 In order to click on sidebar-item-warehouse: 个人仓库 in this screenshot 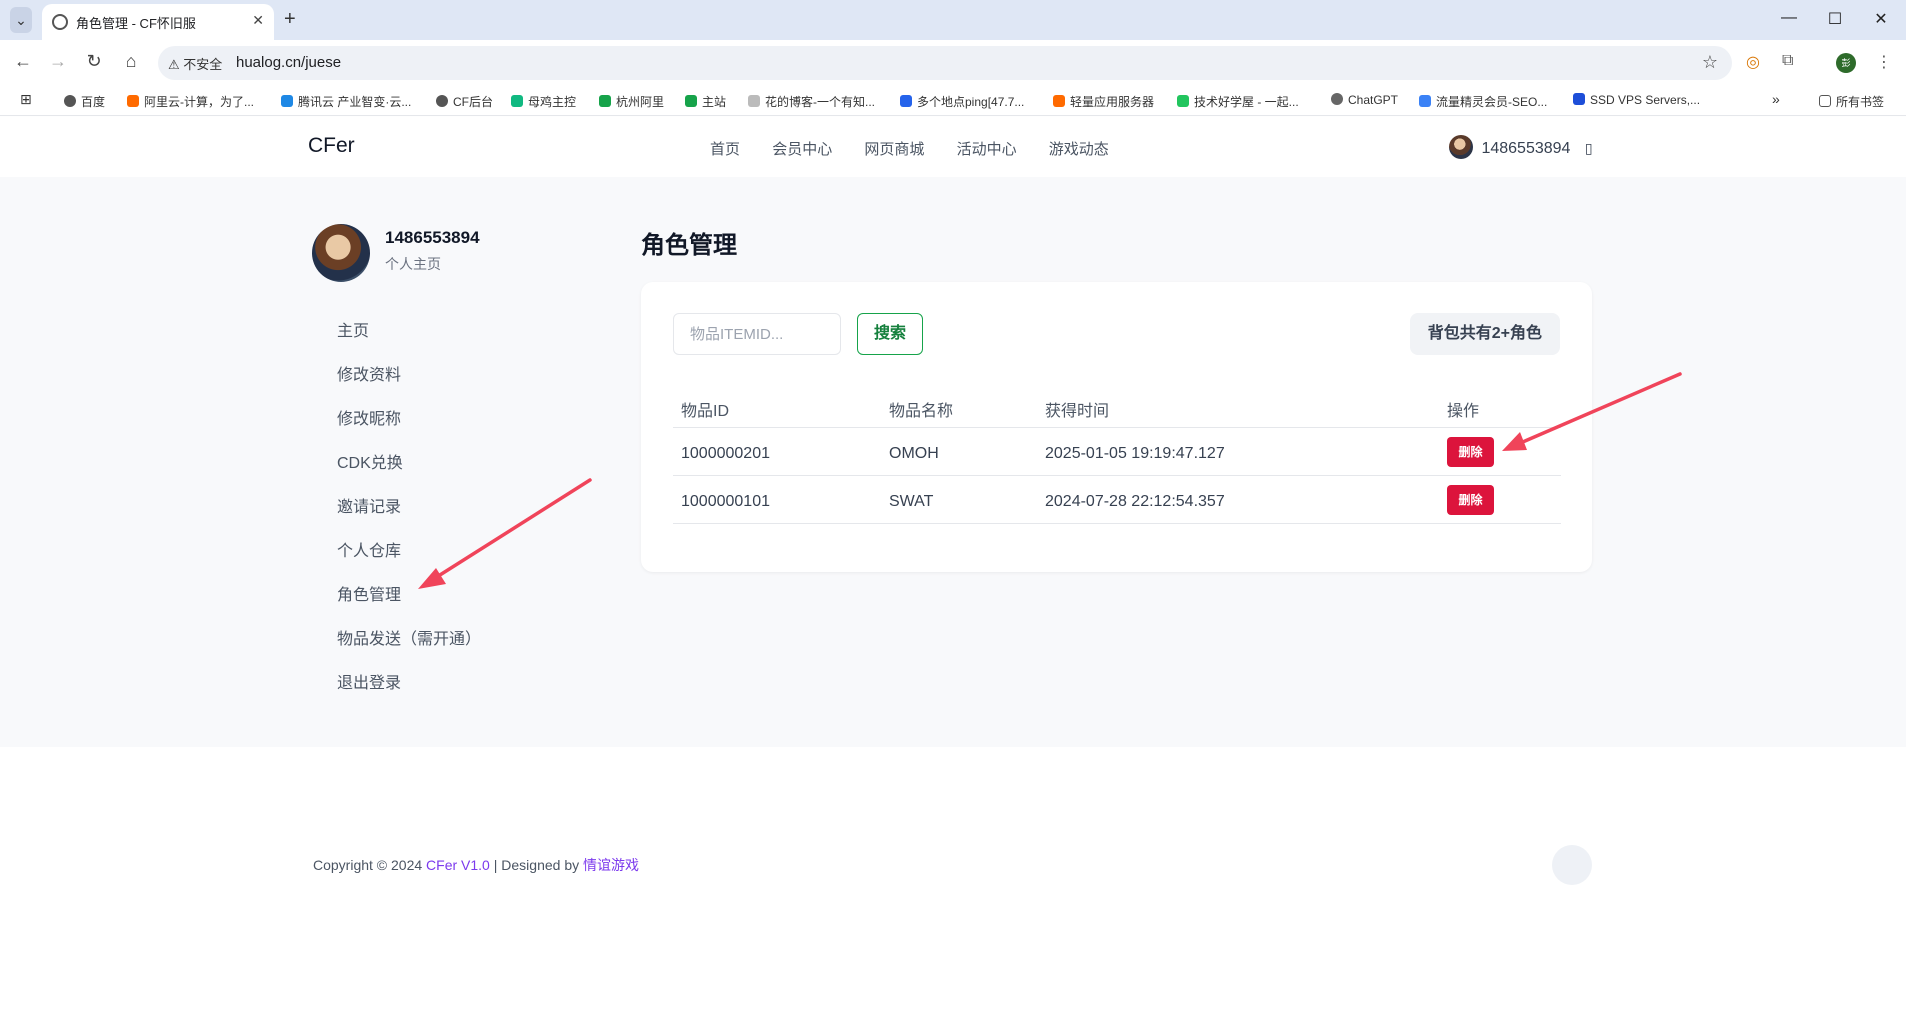, I will do `click(369, 549)`.